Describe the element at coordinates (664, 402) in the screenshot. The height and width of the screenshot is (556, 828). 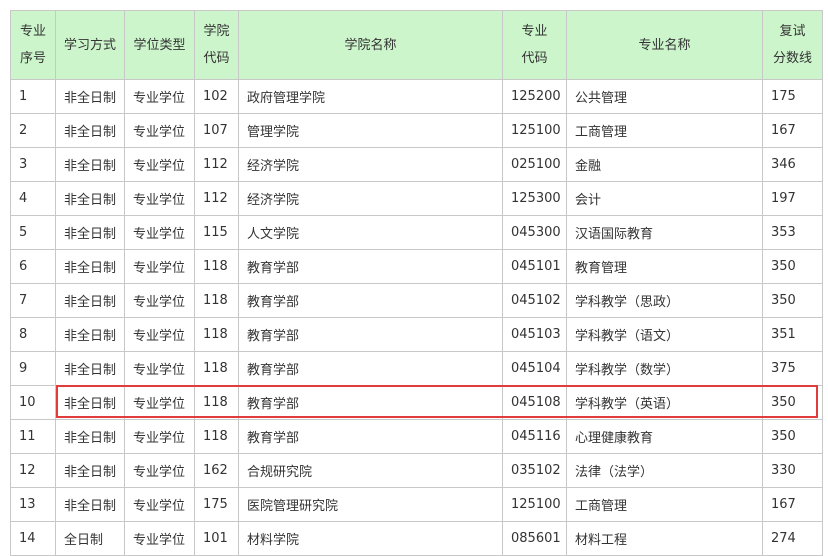
I see `cell-major-name: 学科教学（英语）` at that location.